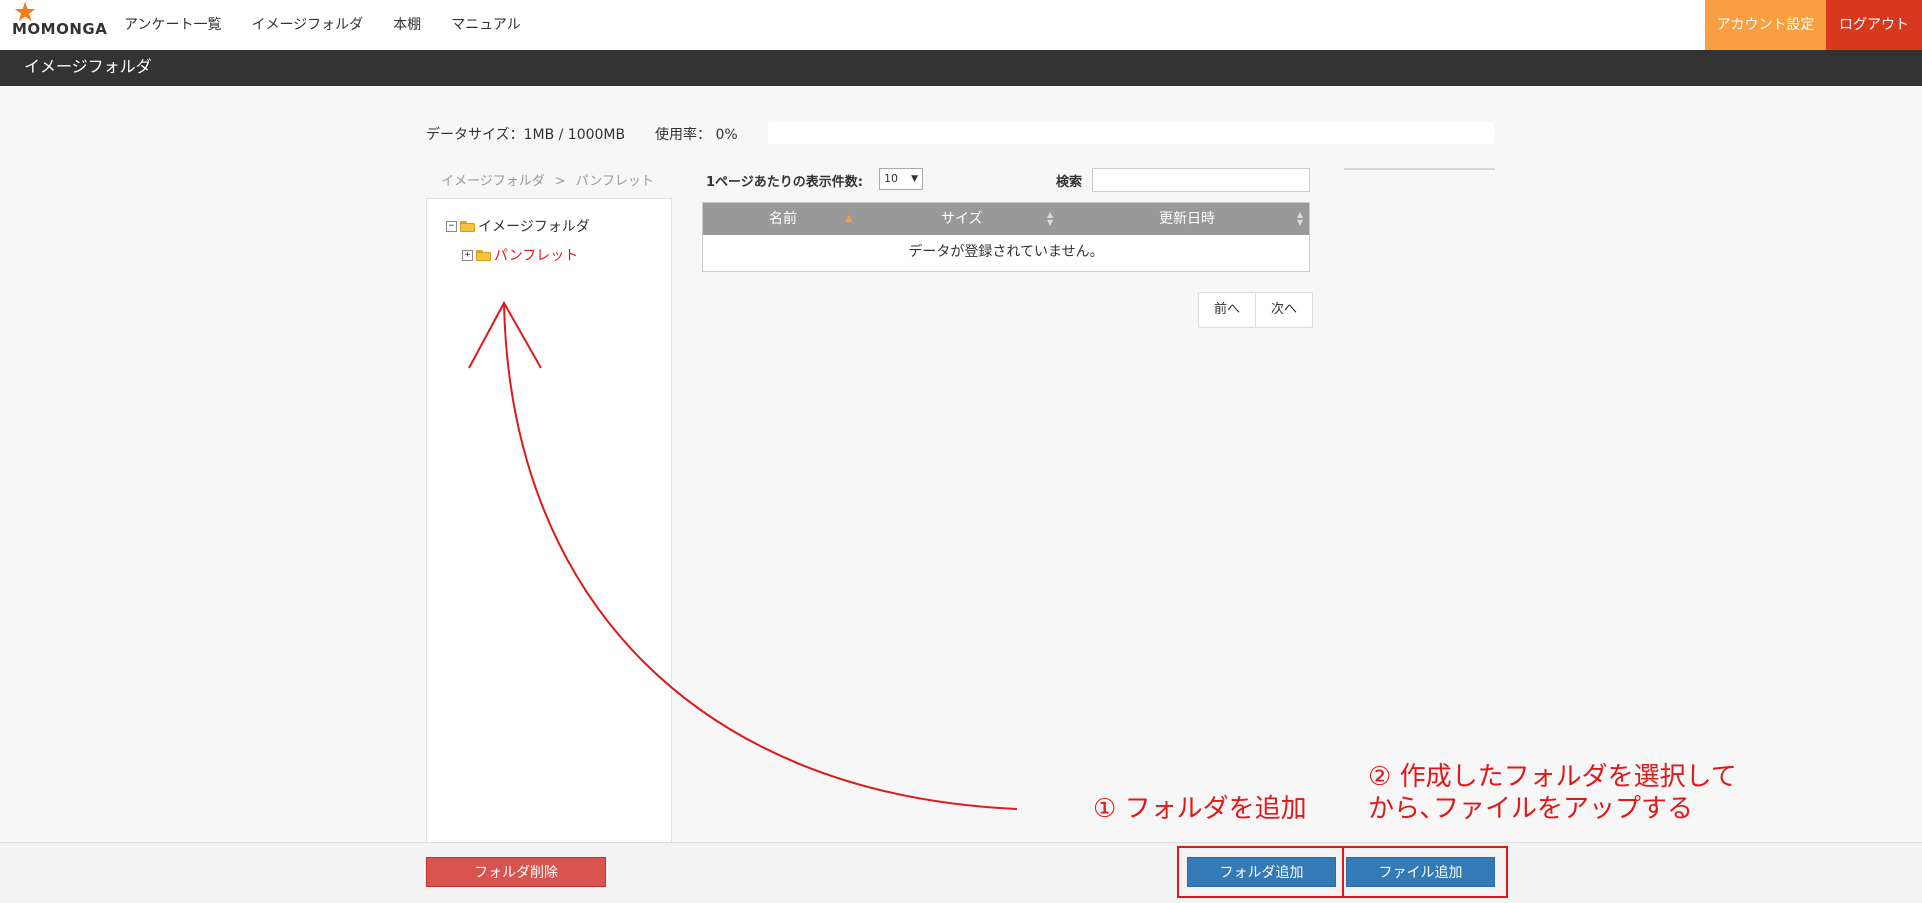 Image resolution: width=1922 pixels, height=903 pixels. What do you see at coordinates (1200, 809) in the screenshot?
I see `annotation-note-1: ① フォルダを追加` at bounding box center [1200, 809].